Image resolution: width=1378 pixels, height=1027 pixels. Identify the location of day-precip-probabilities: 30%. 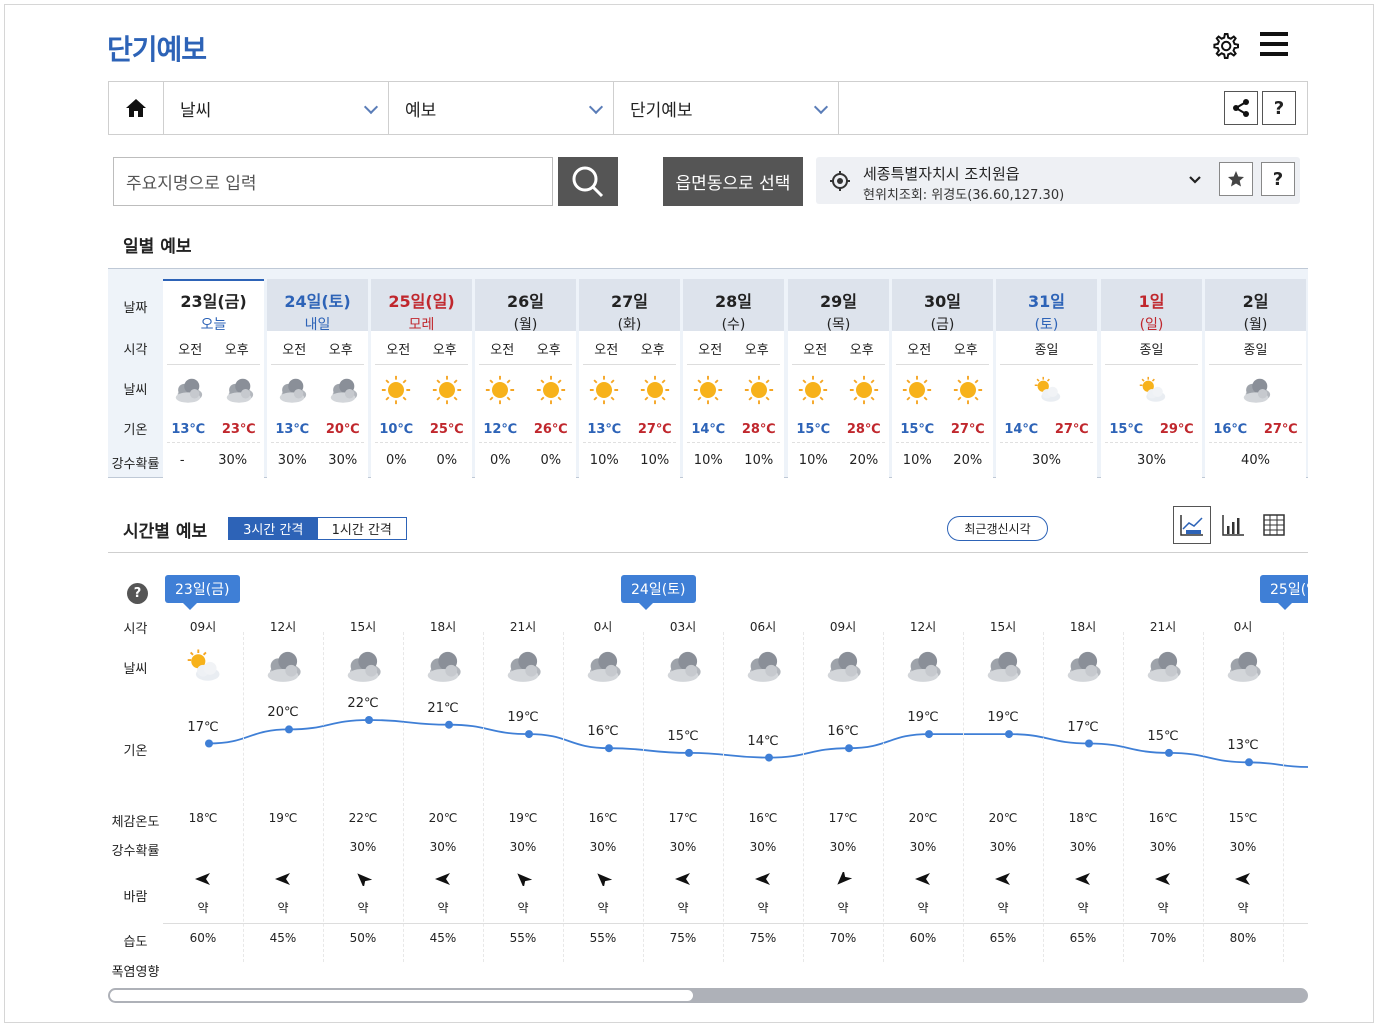
(1046, 460).